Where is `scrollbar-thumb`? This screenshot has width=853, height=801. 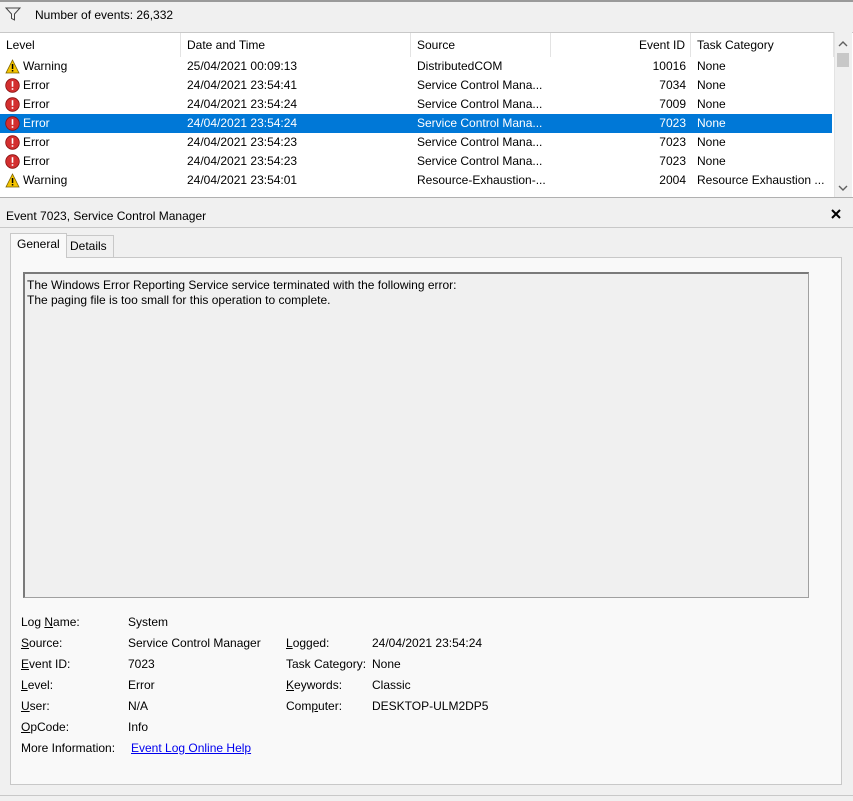
scrollbar-thumb is located at coordinates (843, 60).